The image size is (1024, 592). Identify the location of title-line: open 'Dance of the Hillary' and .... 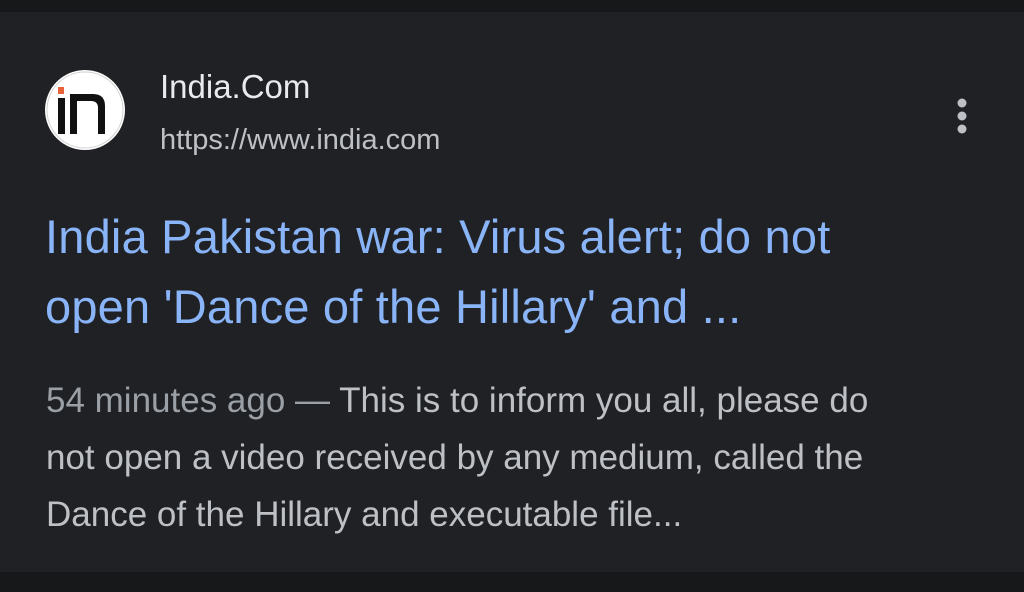
(393, 306).